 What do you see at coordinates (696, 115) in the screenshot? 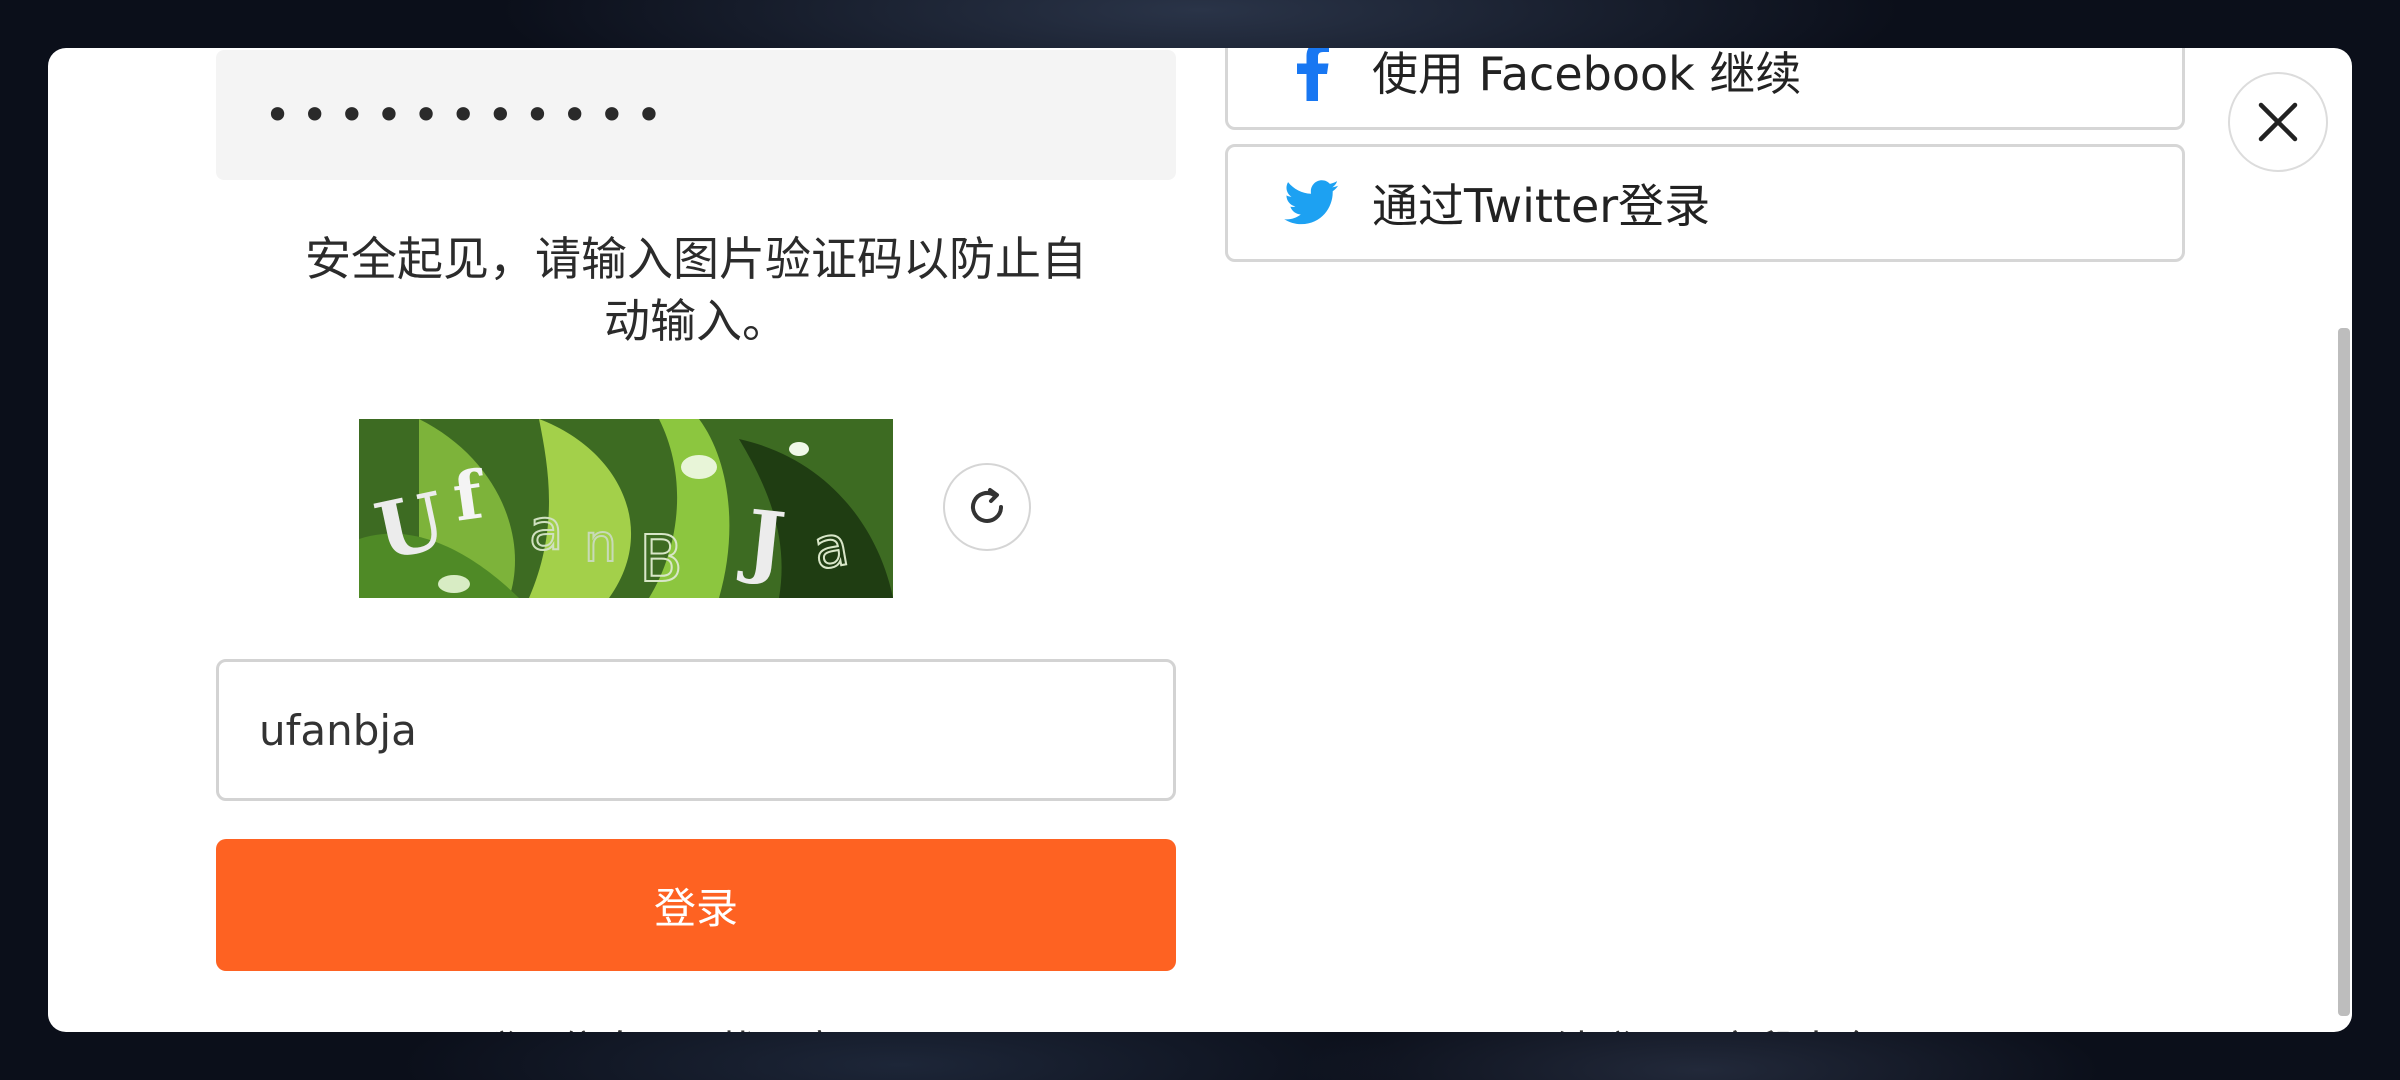
I see `password-field: •••••••••••` at bounding box center [696, 115].